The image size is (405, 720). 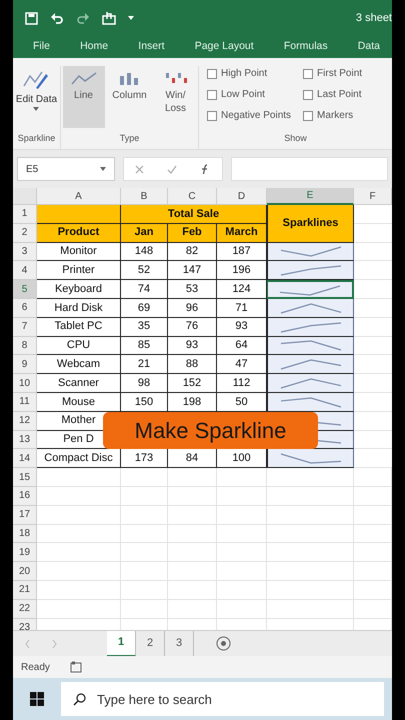 What do you see at coordinates (144, 252) in the screenshot?
I see `table-cell: 148` at bounding box center [144, 252].